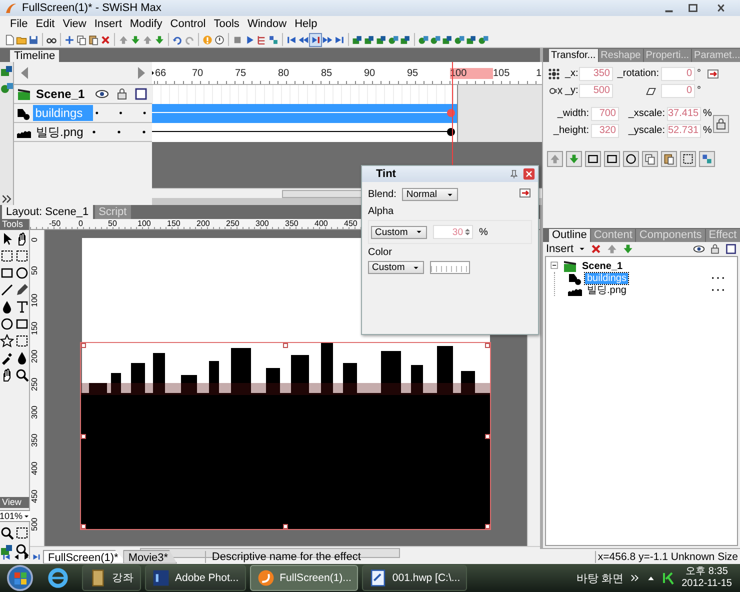 This screenshot has height=592, width=740. I want to click on ellipse-icon, so click(7, 324).